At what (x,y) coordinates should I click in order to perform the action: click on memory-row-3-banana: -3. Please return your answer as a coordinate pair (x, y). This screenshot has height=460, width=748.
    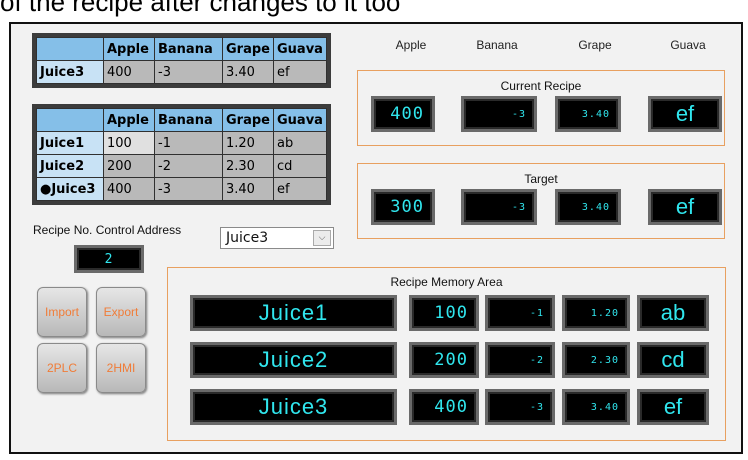
    Looking at the image, I should click on (520, 407).